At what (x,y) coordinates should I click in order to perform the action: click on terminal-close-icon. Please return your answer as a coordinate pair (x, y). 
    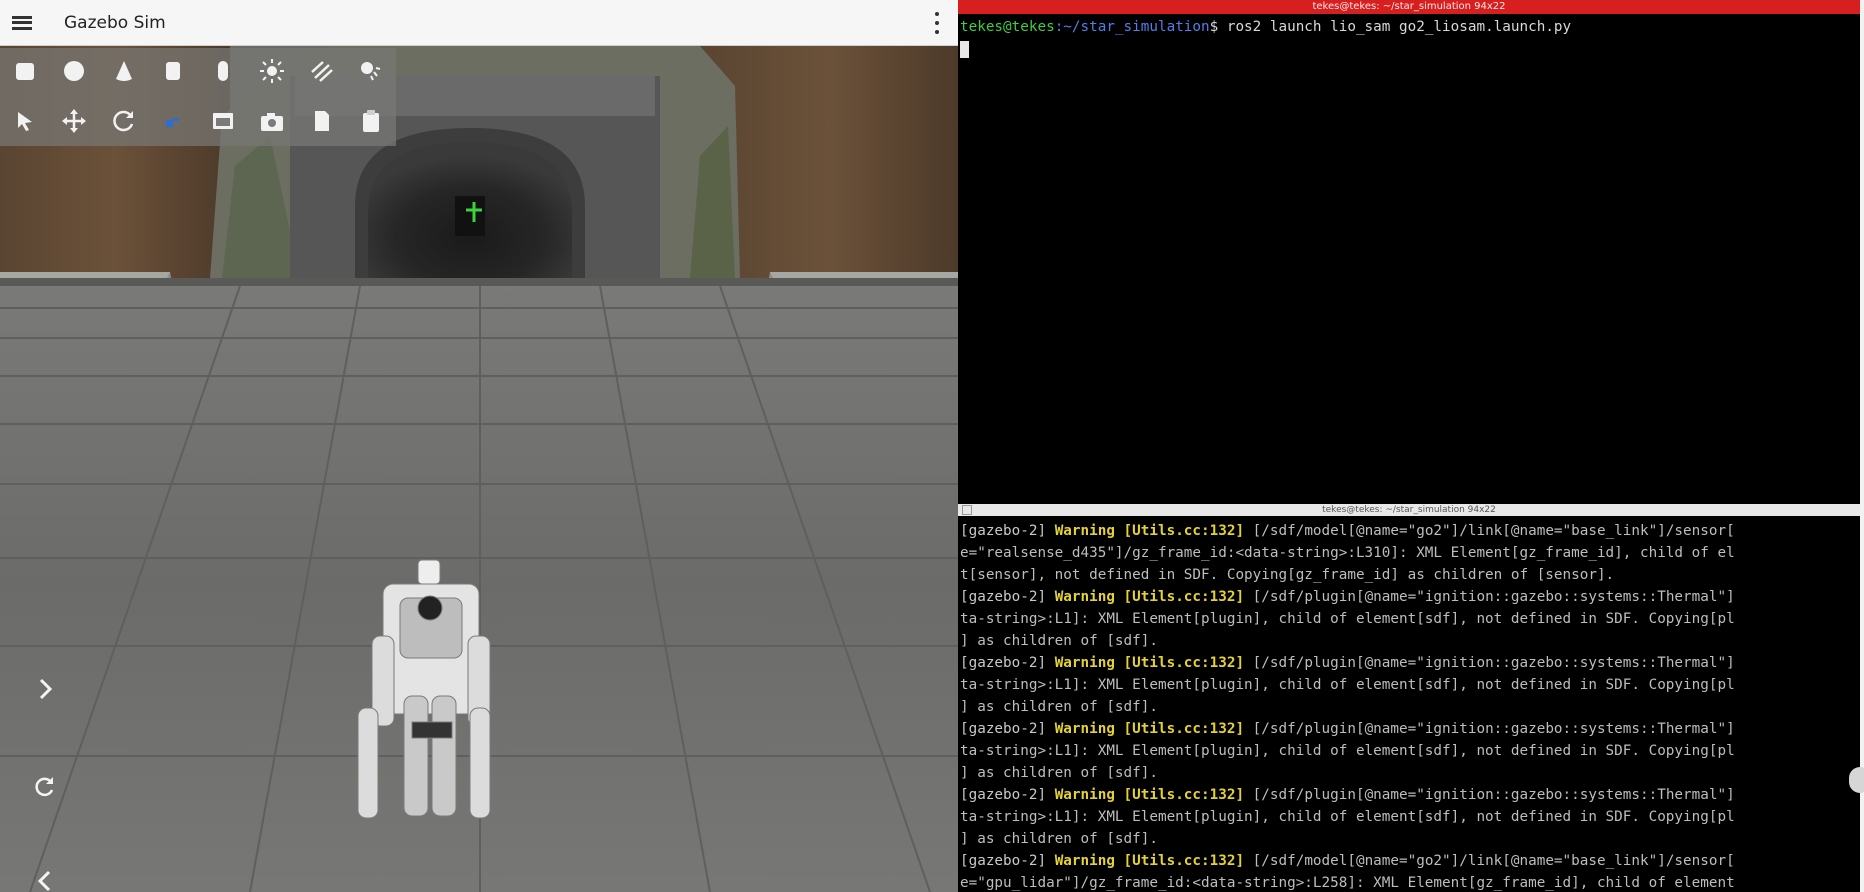
    Looking at the image, I should click on (967, 510).